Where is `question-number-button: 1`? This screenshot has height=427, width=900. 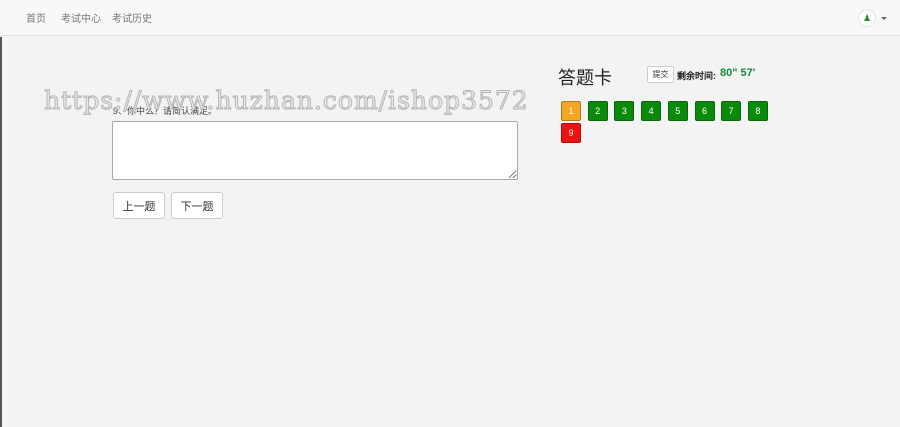 question-number-button: 1 is located at coordinates (571, 111).